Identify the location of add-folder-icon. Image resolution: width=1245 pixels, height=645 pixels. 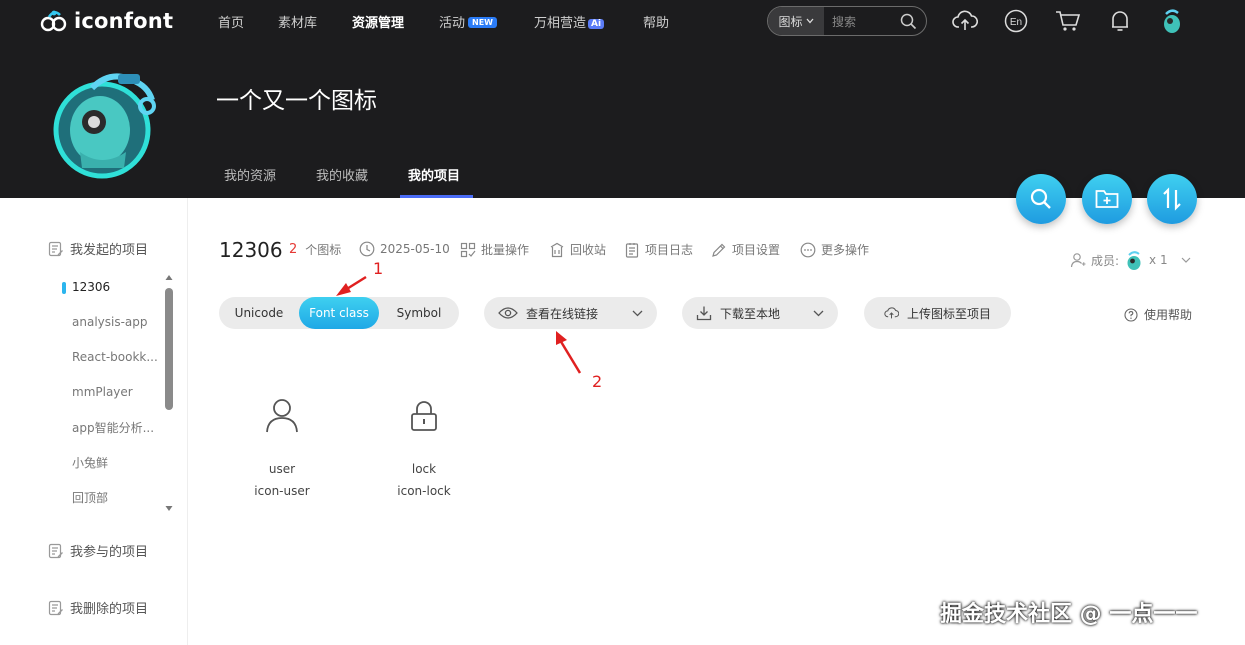
(1107, 199).